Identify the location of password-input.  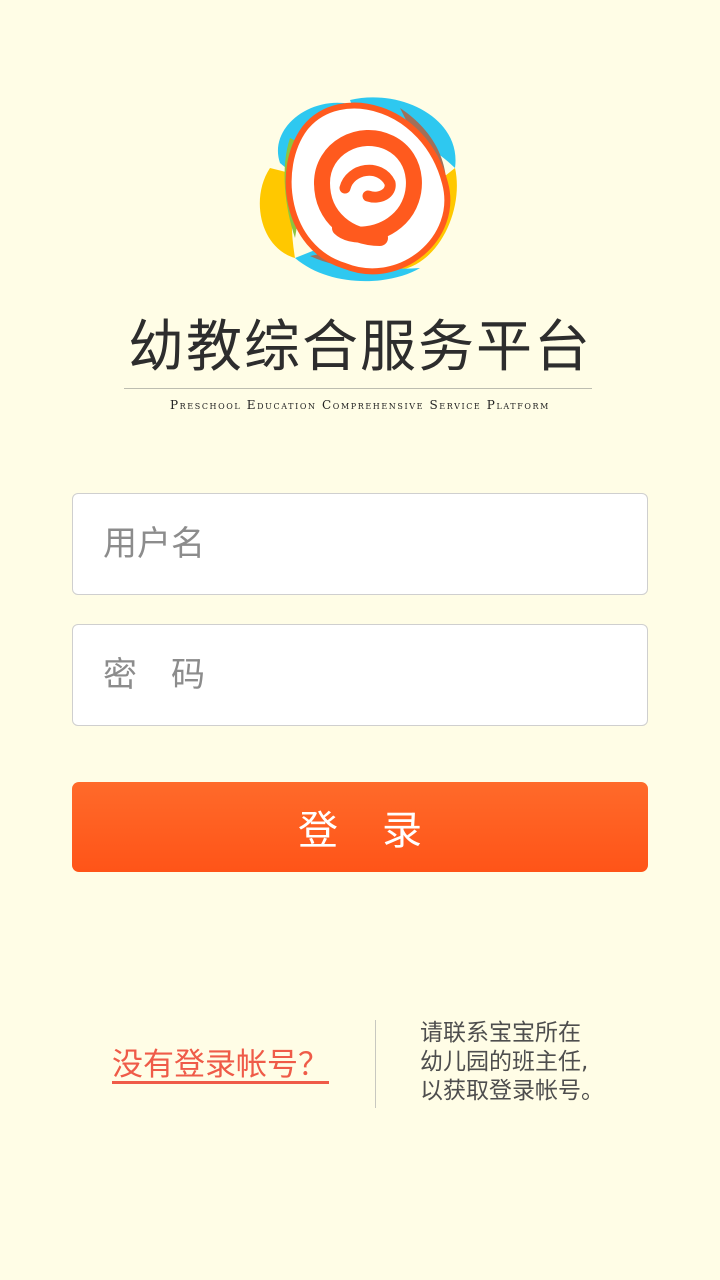
(360, 675).